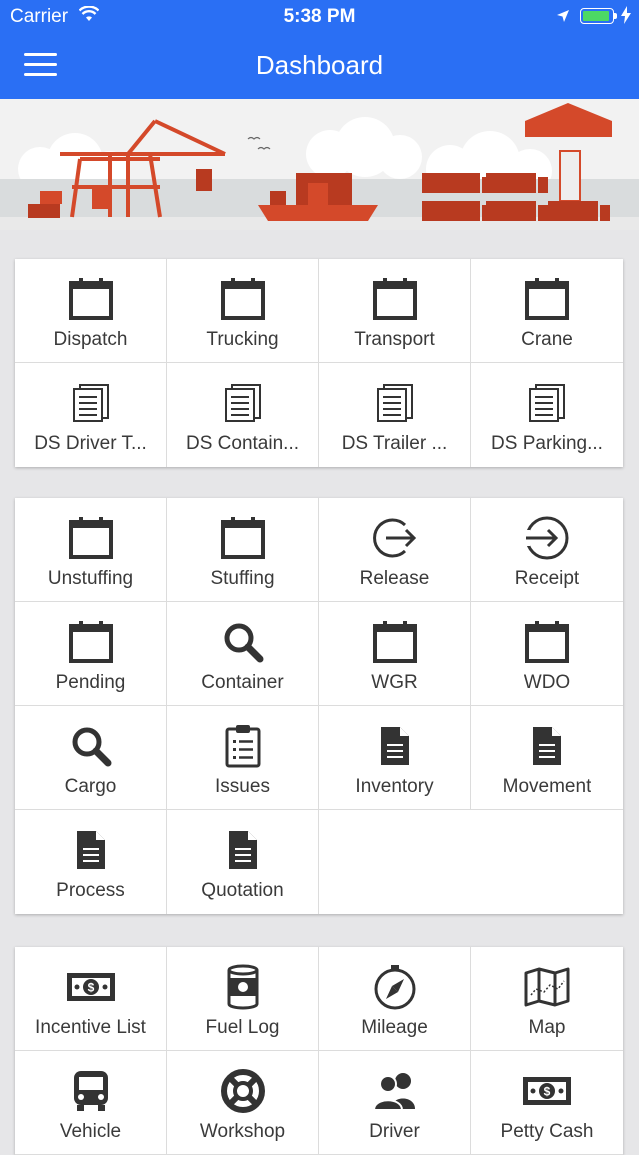  Describe the element at coordinates (547, 538) in the screenshot. I see `sign-in-icon` at that location.